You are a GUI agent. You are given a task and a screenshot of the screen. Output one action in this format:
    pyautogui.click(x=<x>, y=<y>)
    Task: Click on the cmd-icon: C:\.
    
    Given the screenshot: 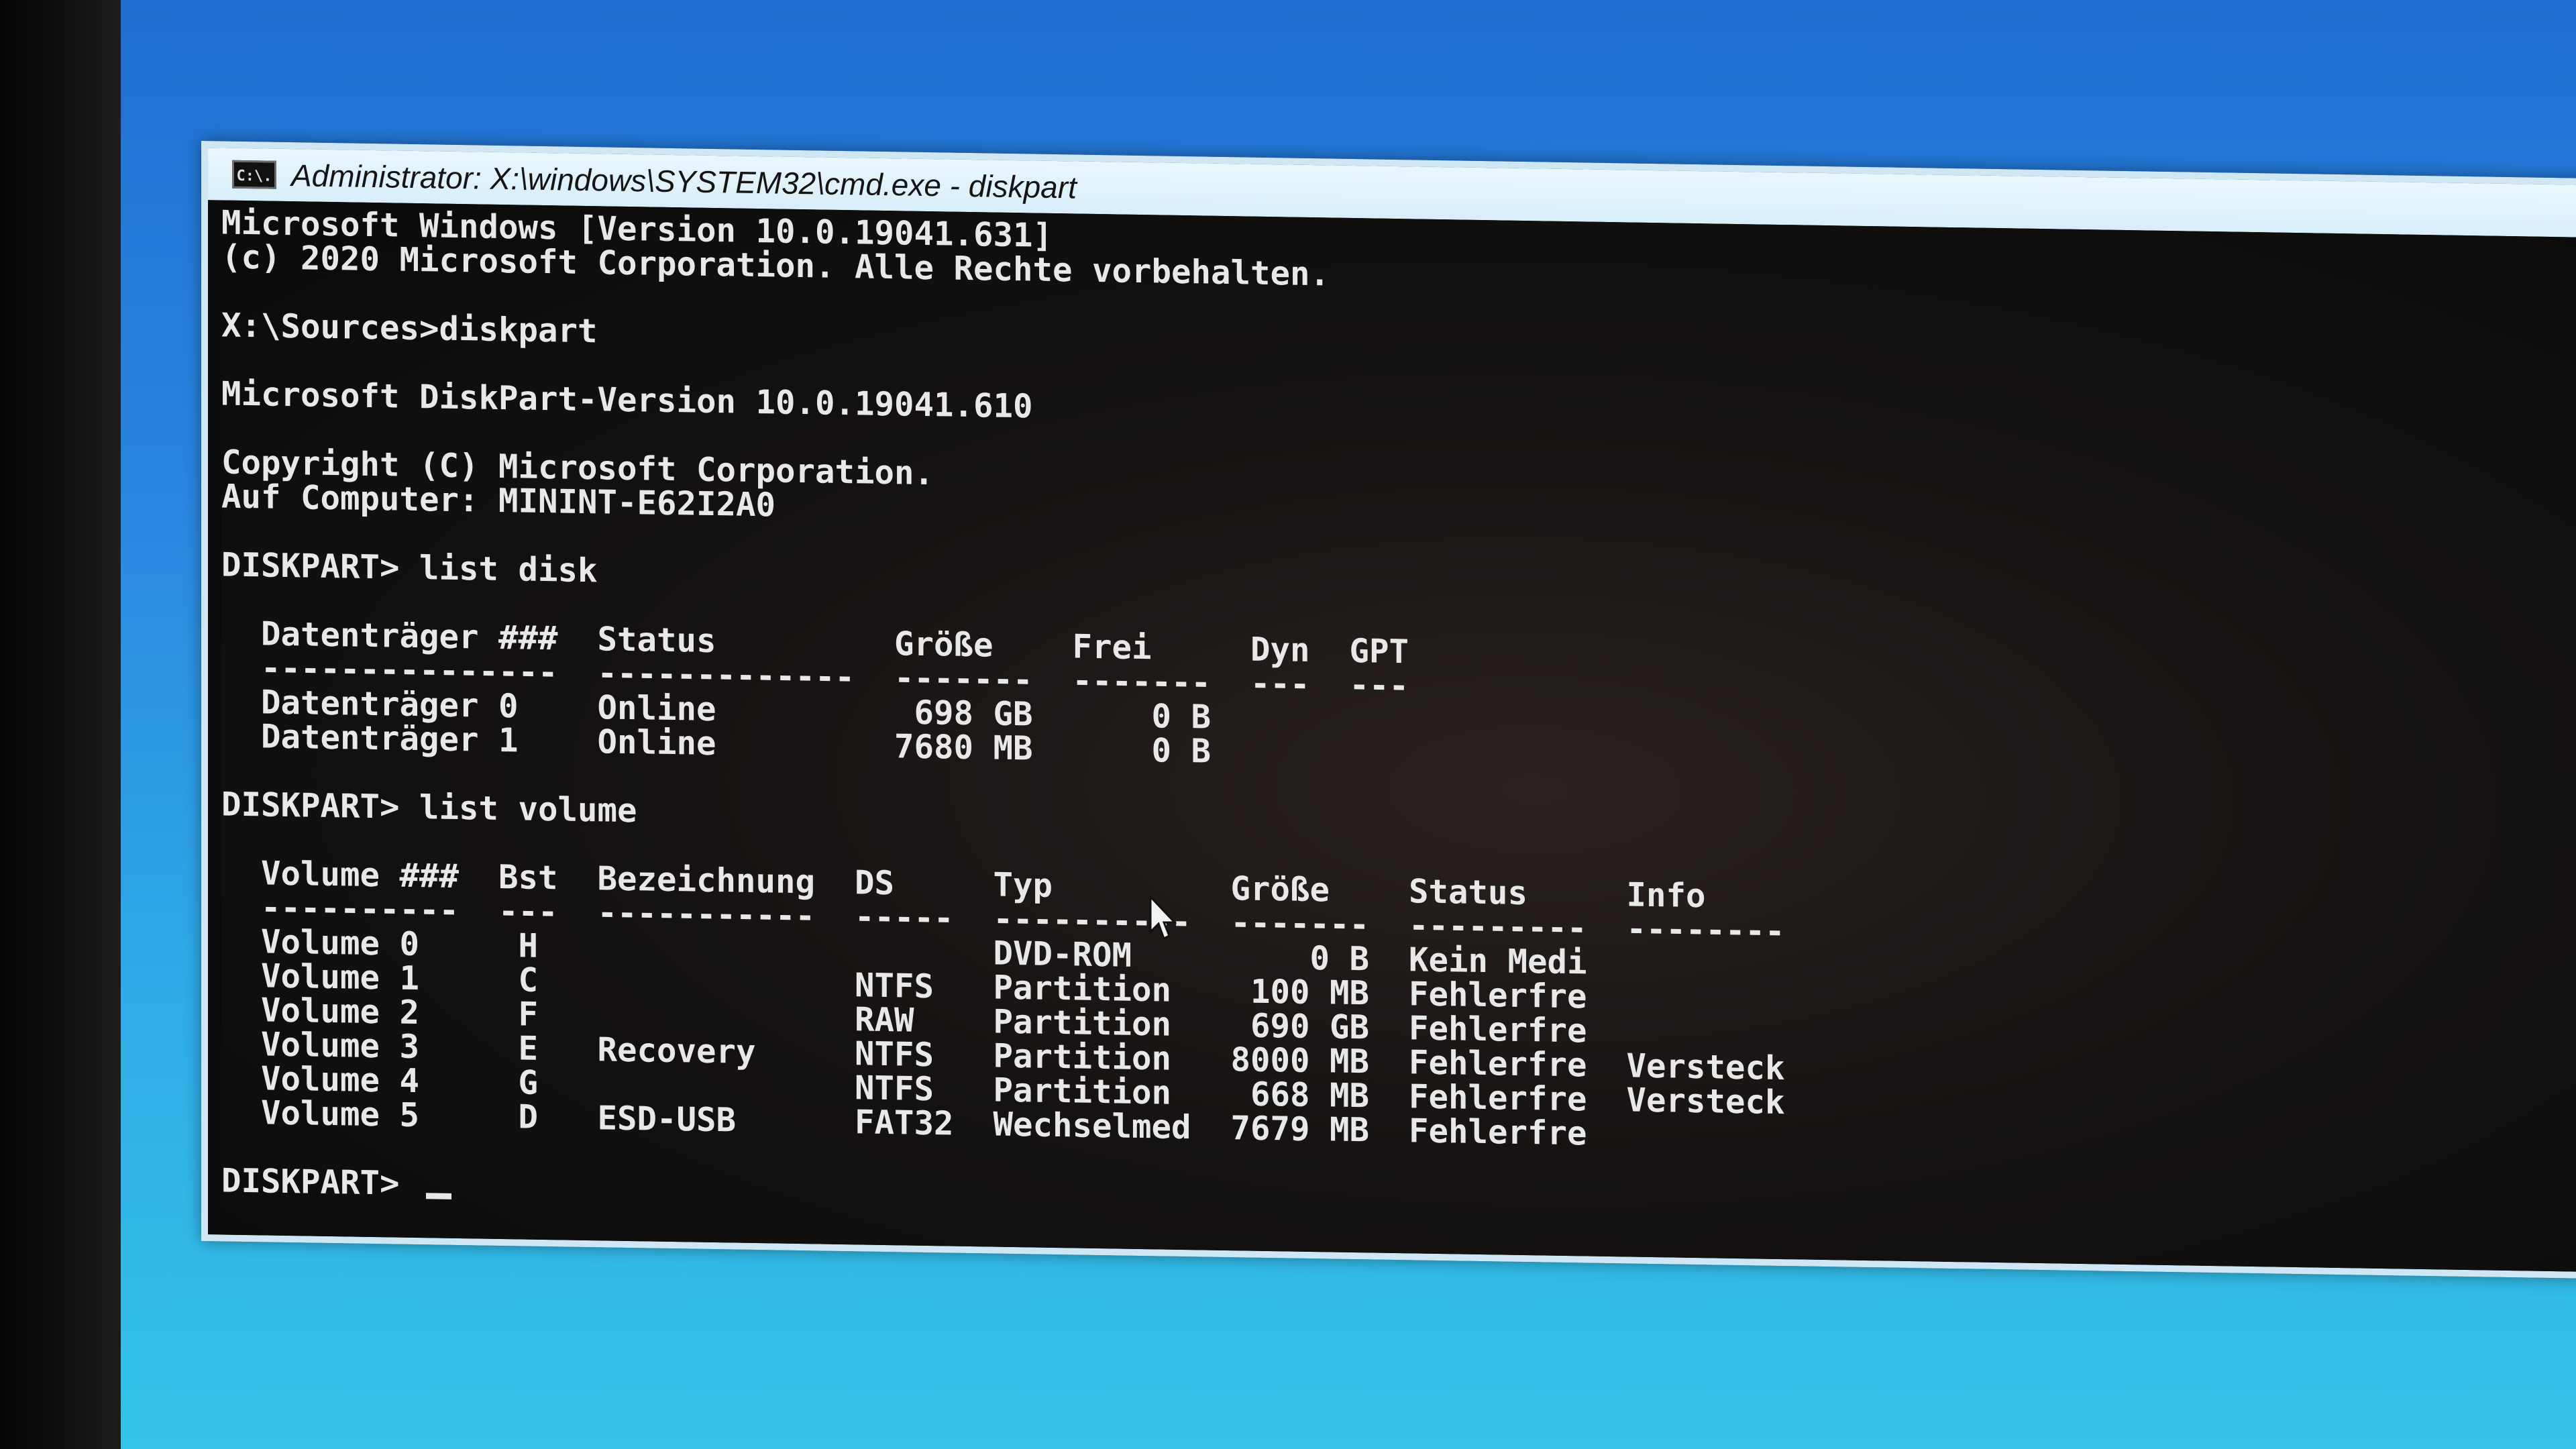 What is the action you would take?
    pyautogui.click(x=254, y=174)
    